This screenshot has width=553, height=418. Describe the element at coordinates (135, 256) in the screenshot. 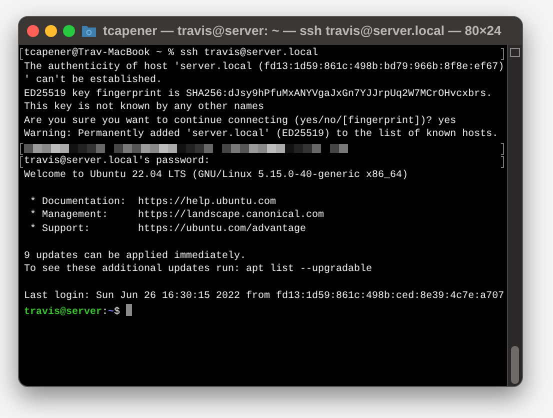

I see `terminal-line: 9 updates can be applied immediately.` at that location.